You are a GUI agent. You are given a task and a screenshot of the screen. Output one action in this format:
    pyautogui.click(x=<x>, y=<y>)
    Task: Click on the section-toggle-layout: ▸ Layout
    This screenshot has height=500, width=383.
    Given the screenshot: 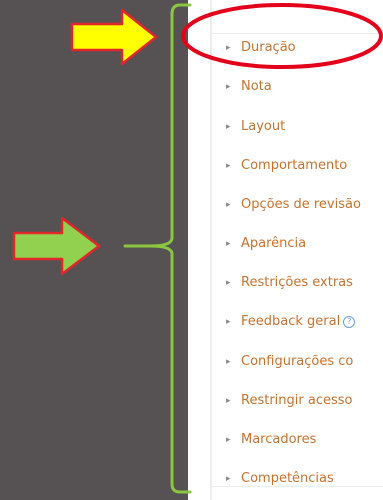 What is the action you would take?
    pyautogui.click(x=255, y=127)
    